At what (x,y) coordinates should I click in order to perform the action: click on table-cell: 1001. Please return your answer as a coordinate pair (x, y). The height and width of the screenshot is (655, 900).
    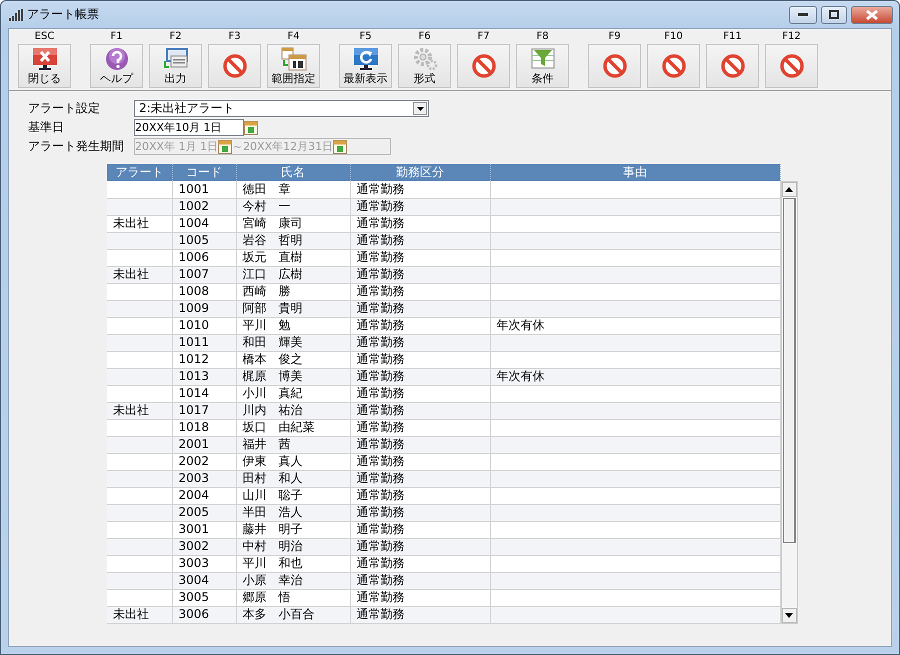
    Looking at the image, I should click on (204, 189).